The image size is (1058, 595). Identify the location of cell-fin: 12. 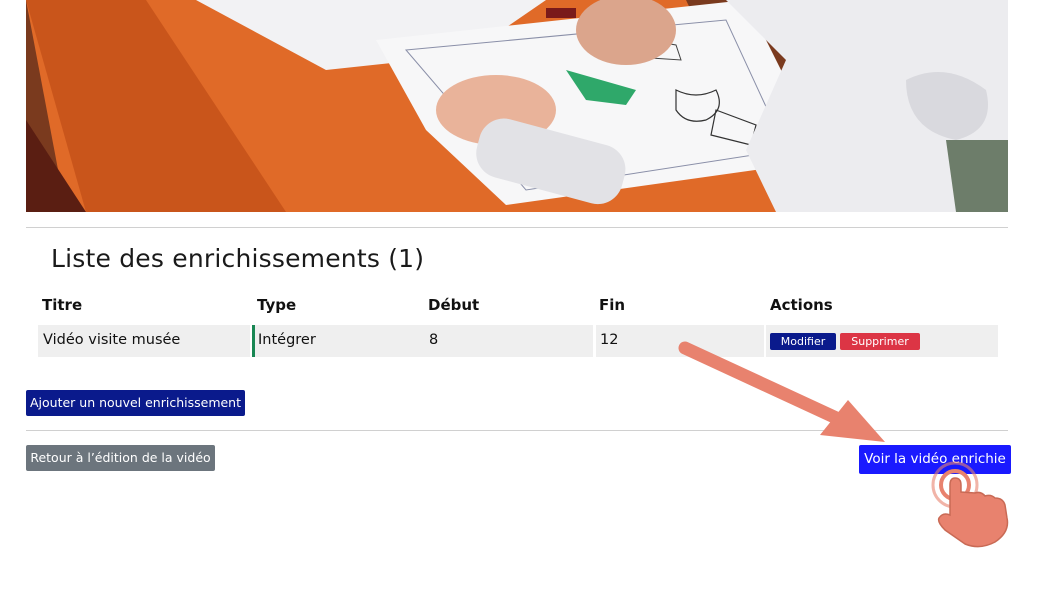
(609, 340).